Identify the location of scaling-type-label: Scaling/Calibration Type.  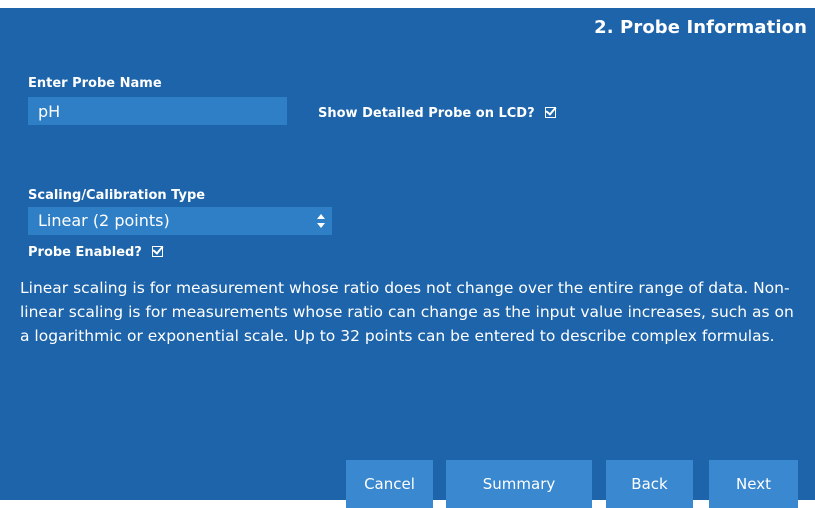
(117, 195).